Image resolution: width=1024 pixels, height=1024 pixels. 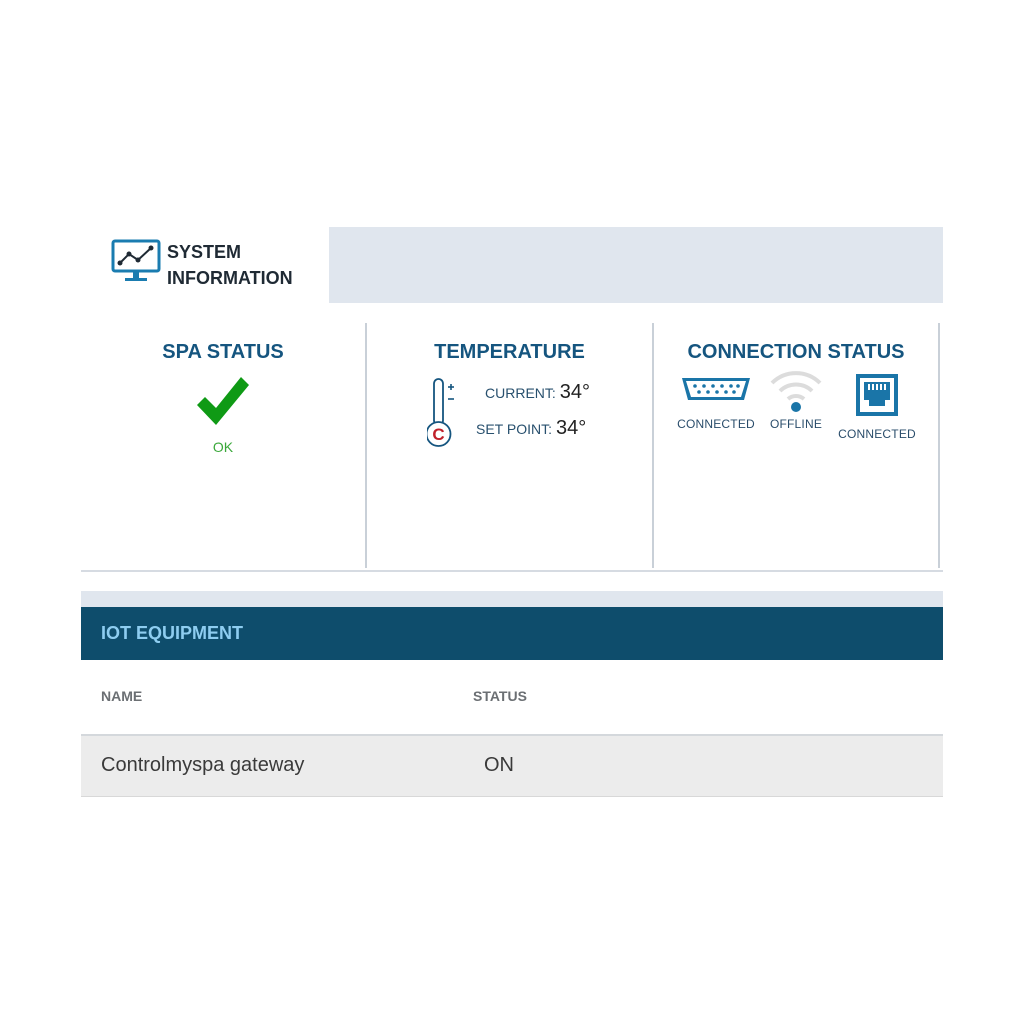 I want to click on ethernet-port-icon, so click(x=877, y=395).